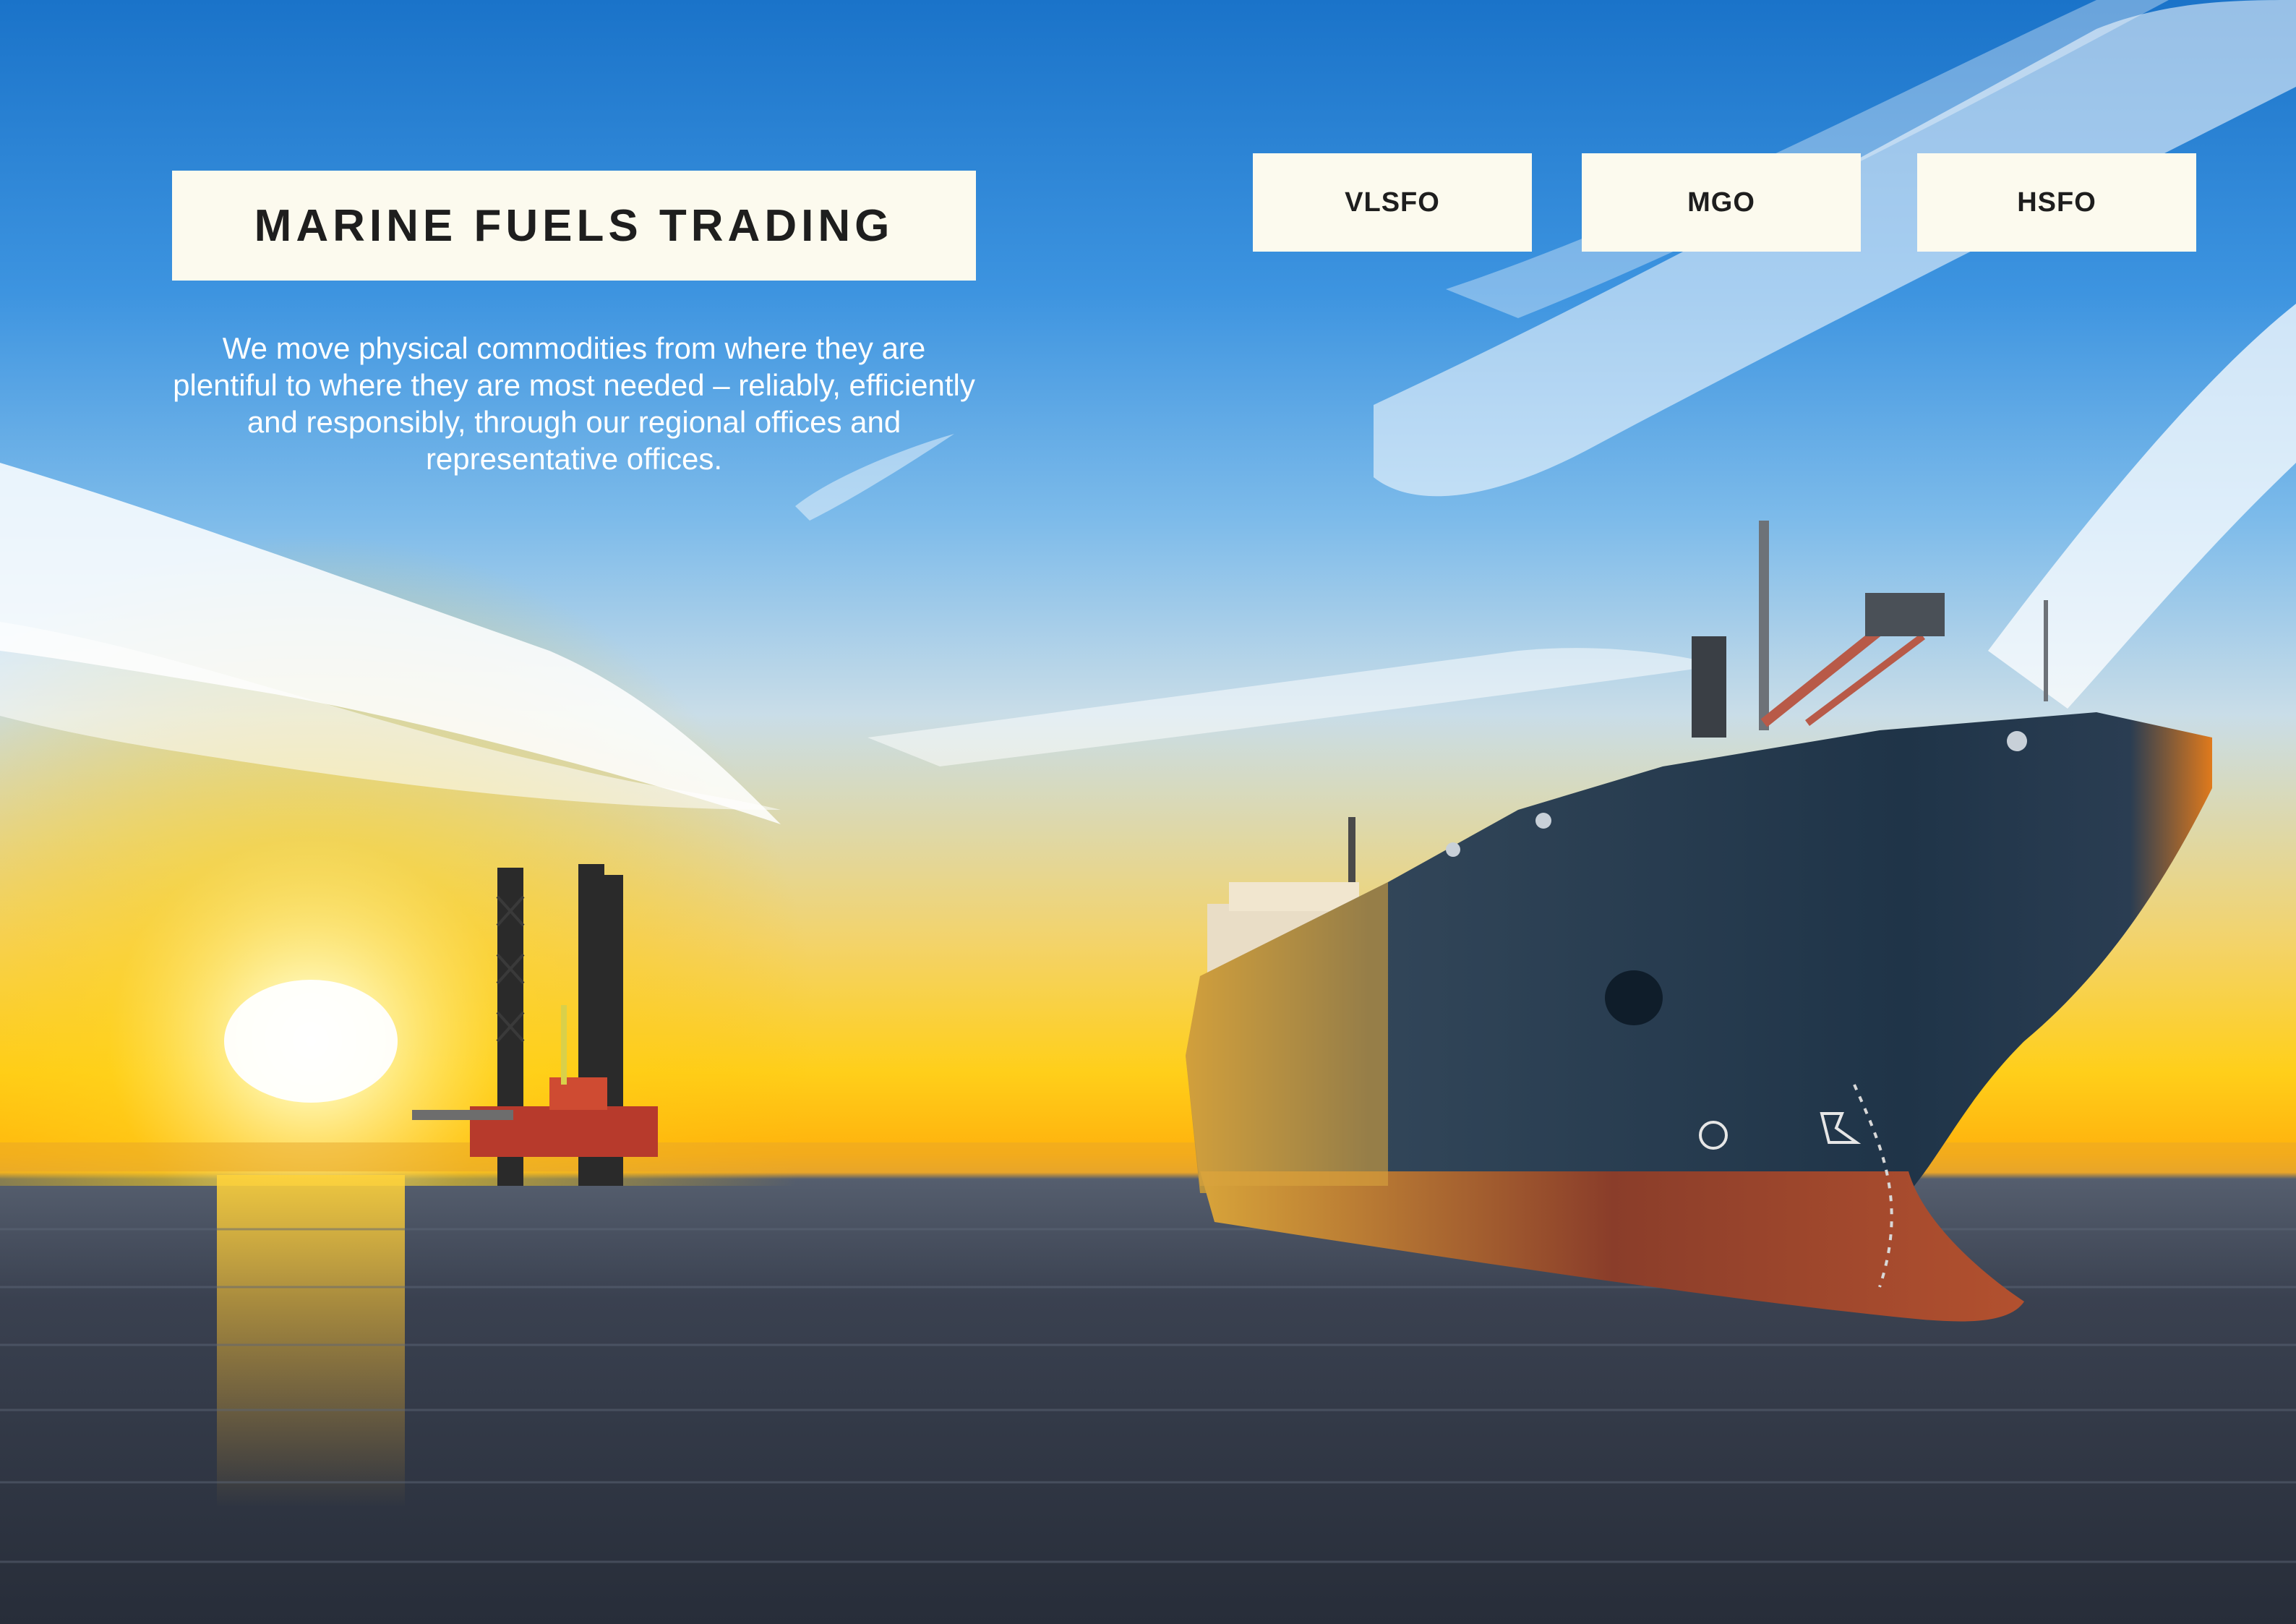 The height and width of the screenshot is (1624, 2296). I want to click on horizon-haze, so click(1148, 1156).